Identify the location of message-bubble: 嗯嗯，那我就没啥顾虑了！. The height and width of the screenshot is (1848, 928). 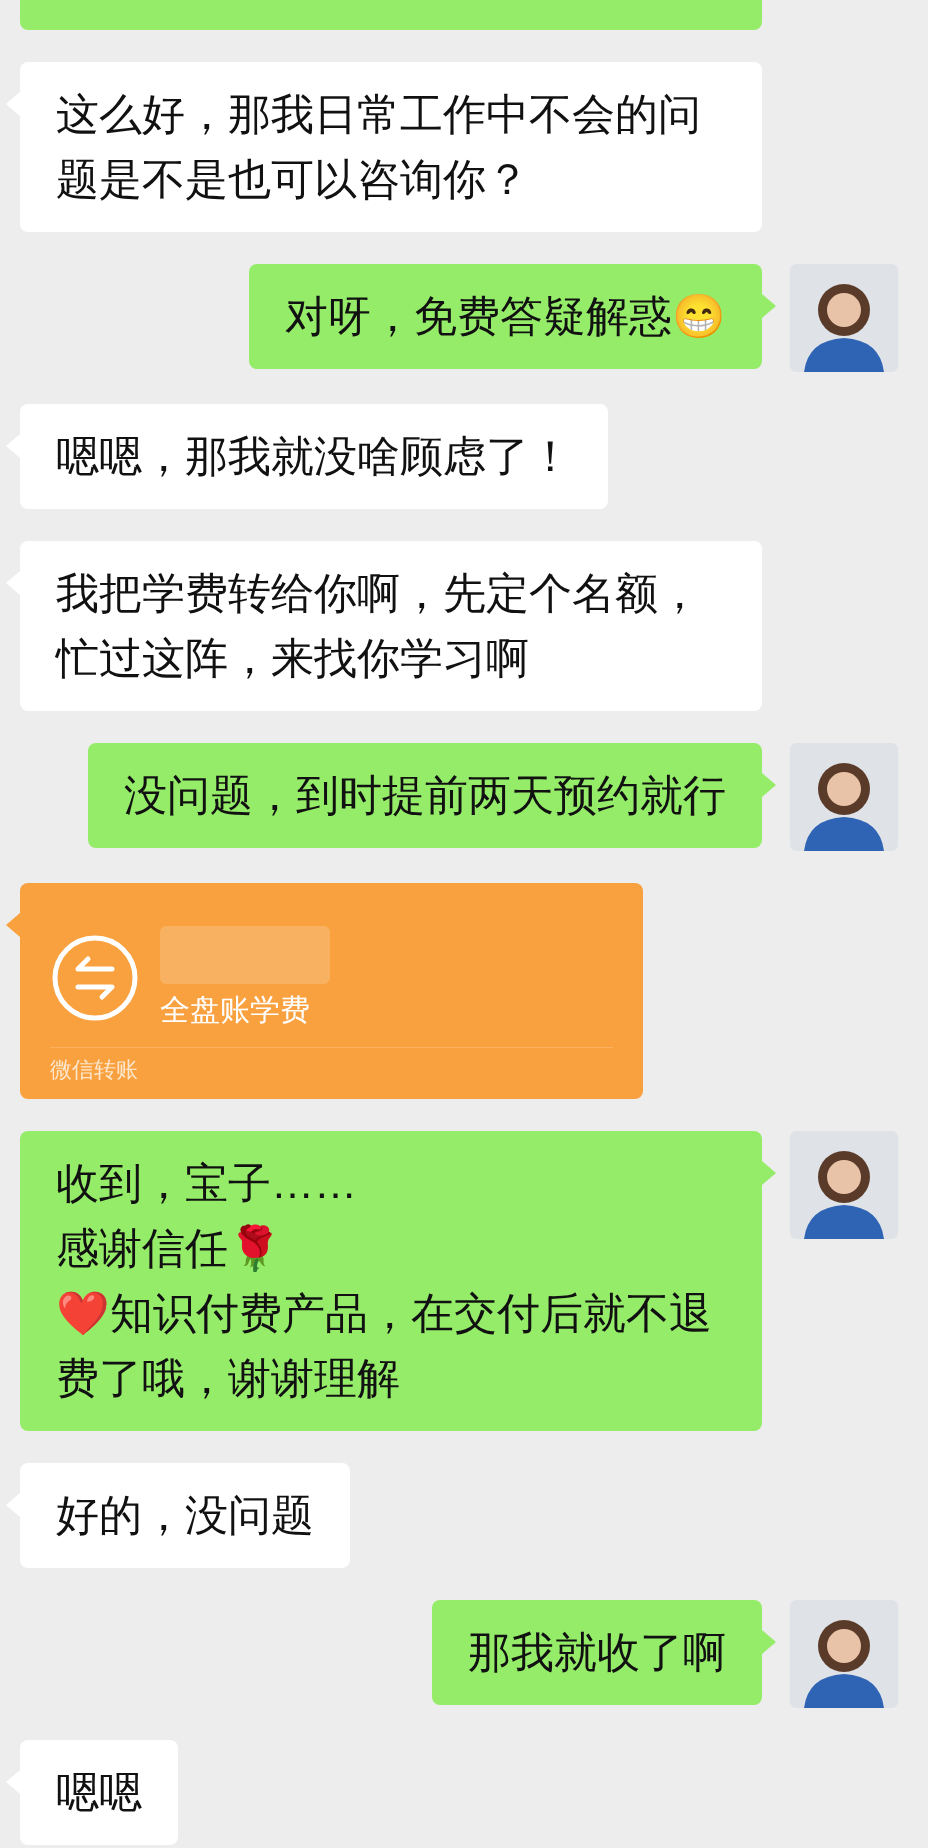
(314, 456).